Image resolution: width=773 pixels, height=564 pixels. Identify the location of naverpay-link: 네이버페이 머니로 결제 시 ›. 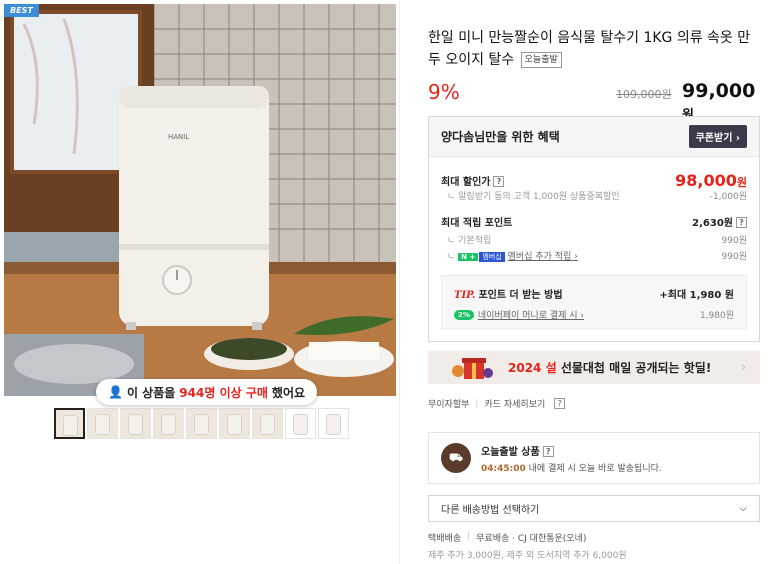
(531, 314).